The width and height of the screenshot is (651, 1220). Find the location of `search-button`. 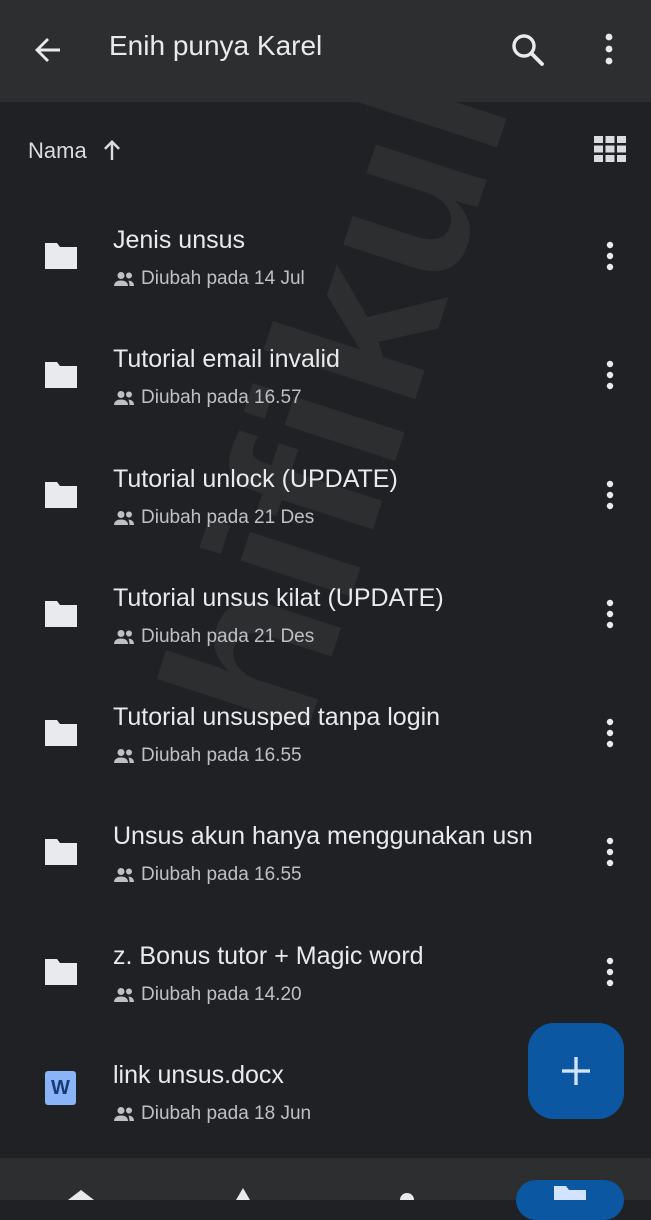

search-button is located at coordinates (528, 50).